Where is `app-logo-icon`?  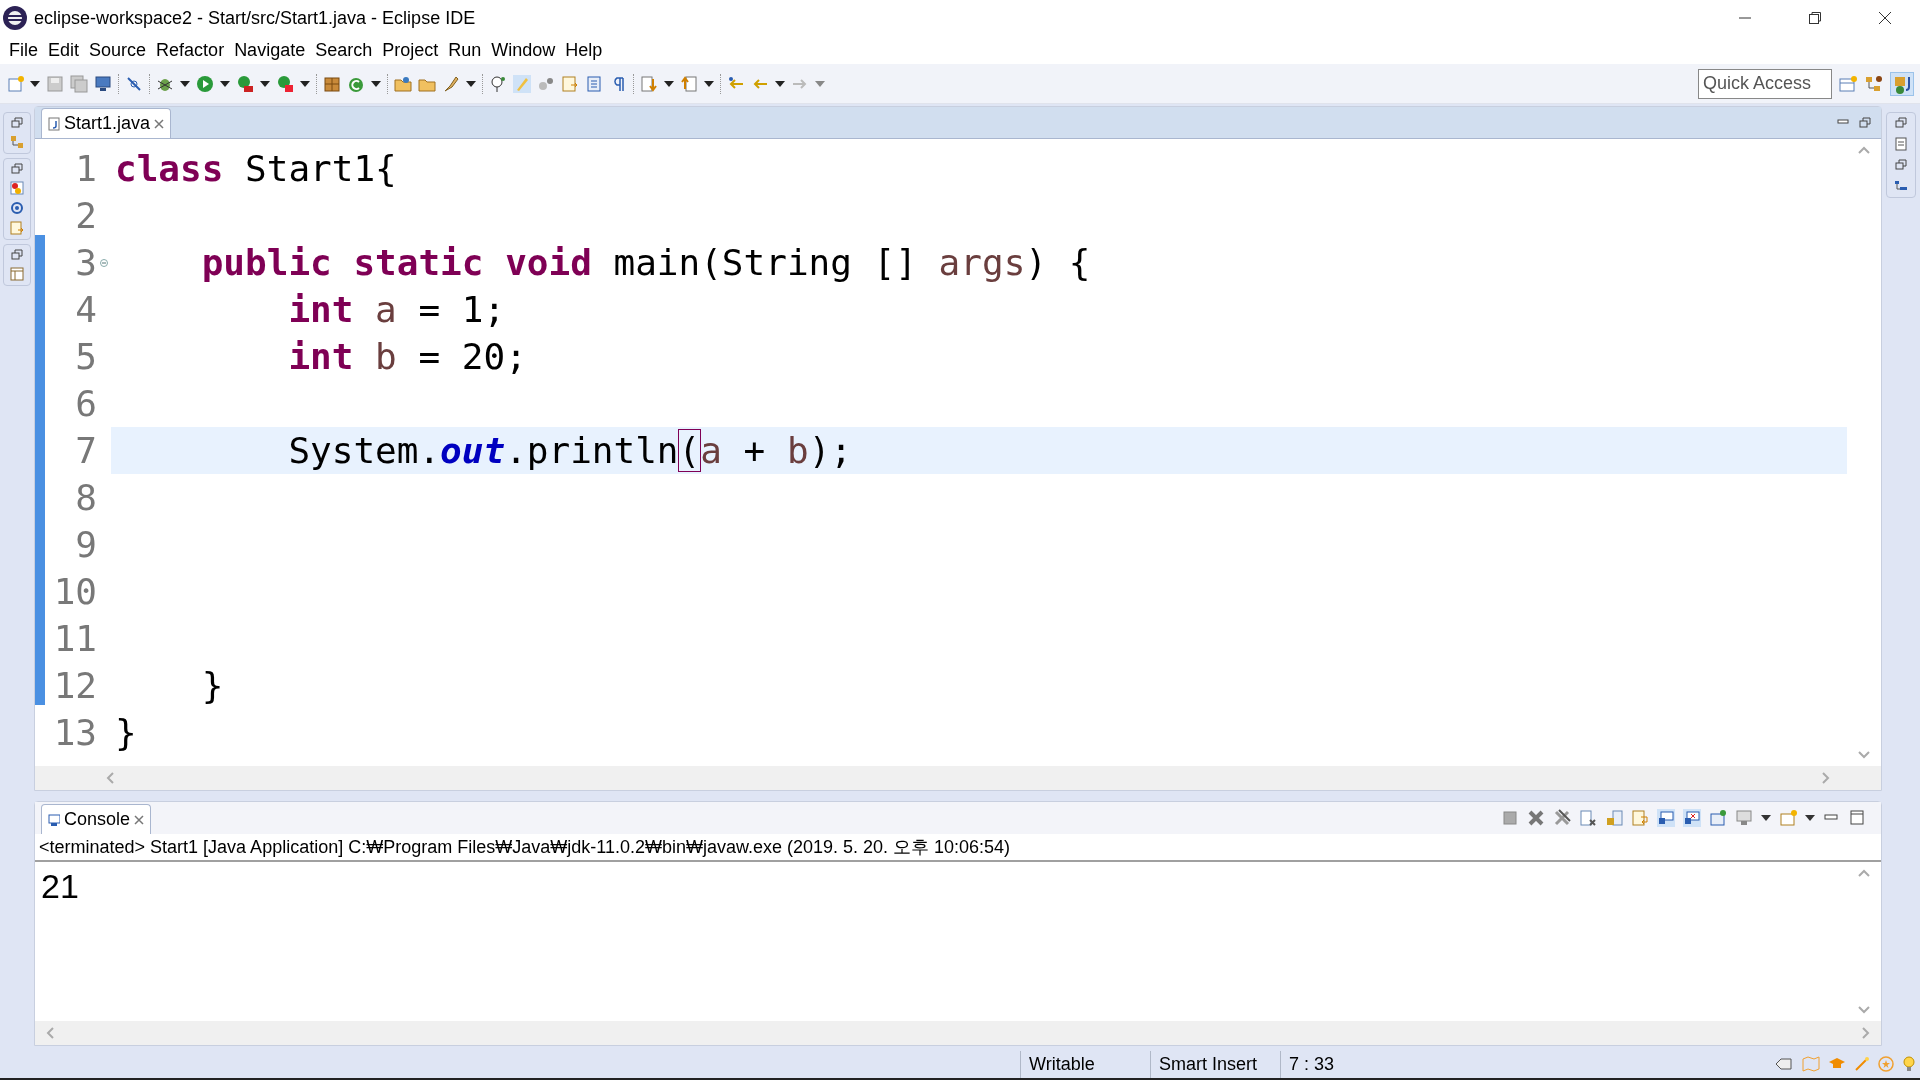 app-logo-icon is located at coordinates (15, 18).